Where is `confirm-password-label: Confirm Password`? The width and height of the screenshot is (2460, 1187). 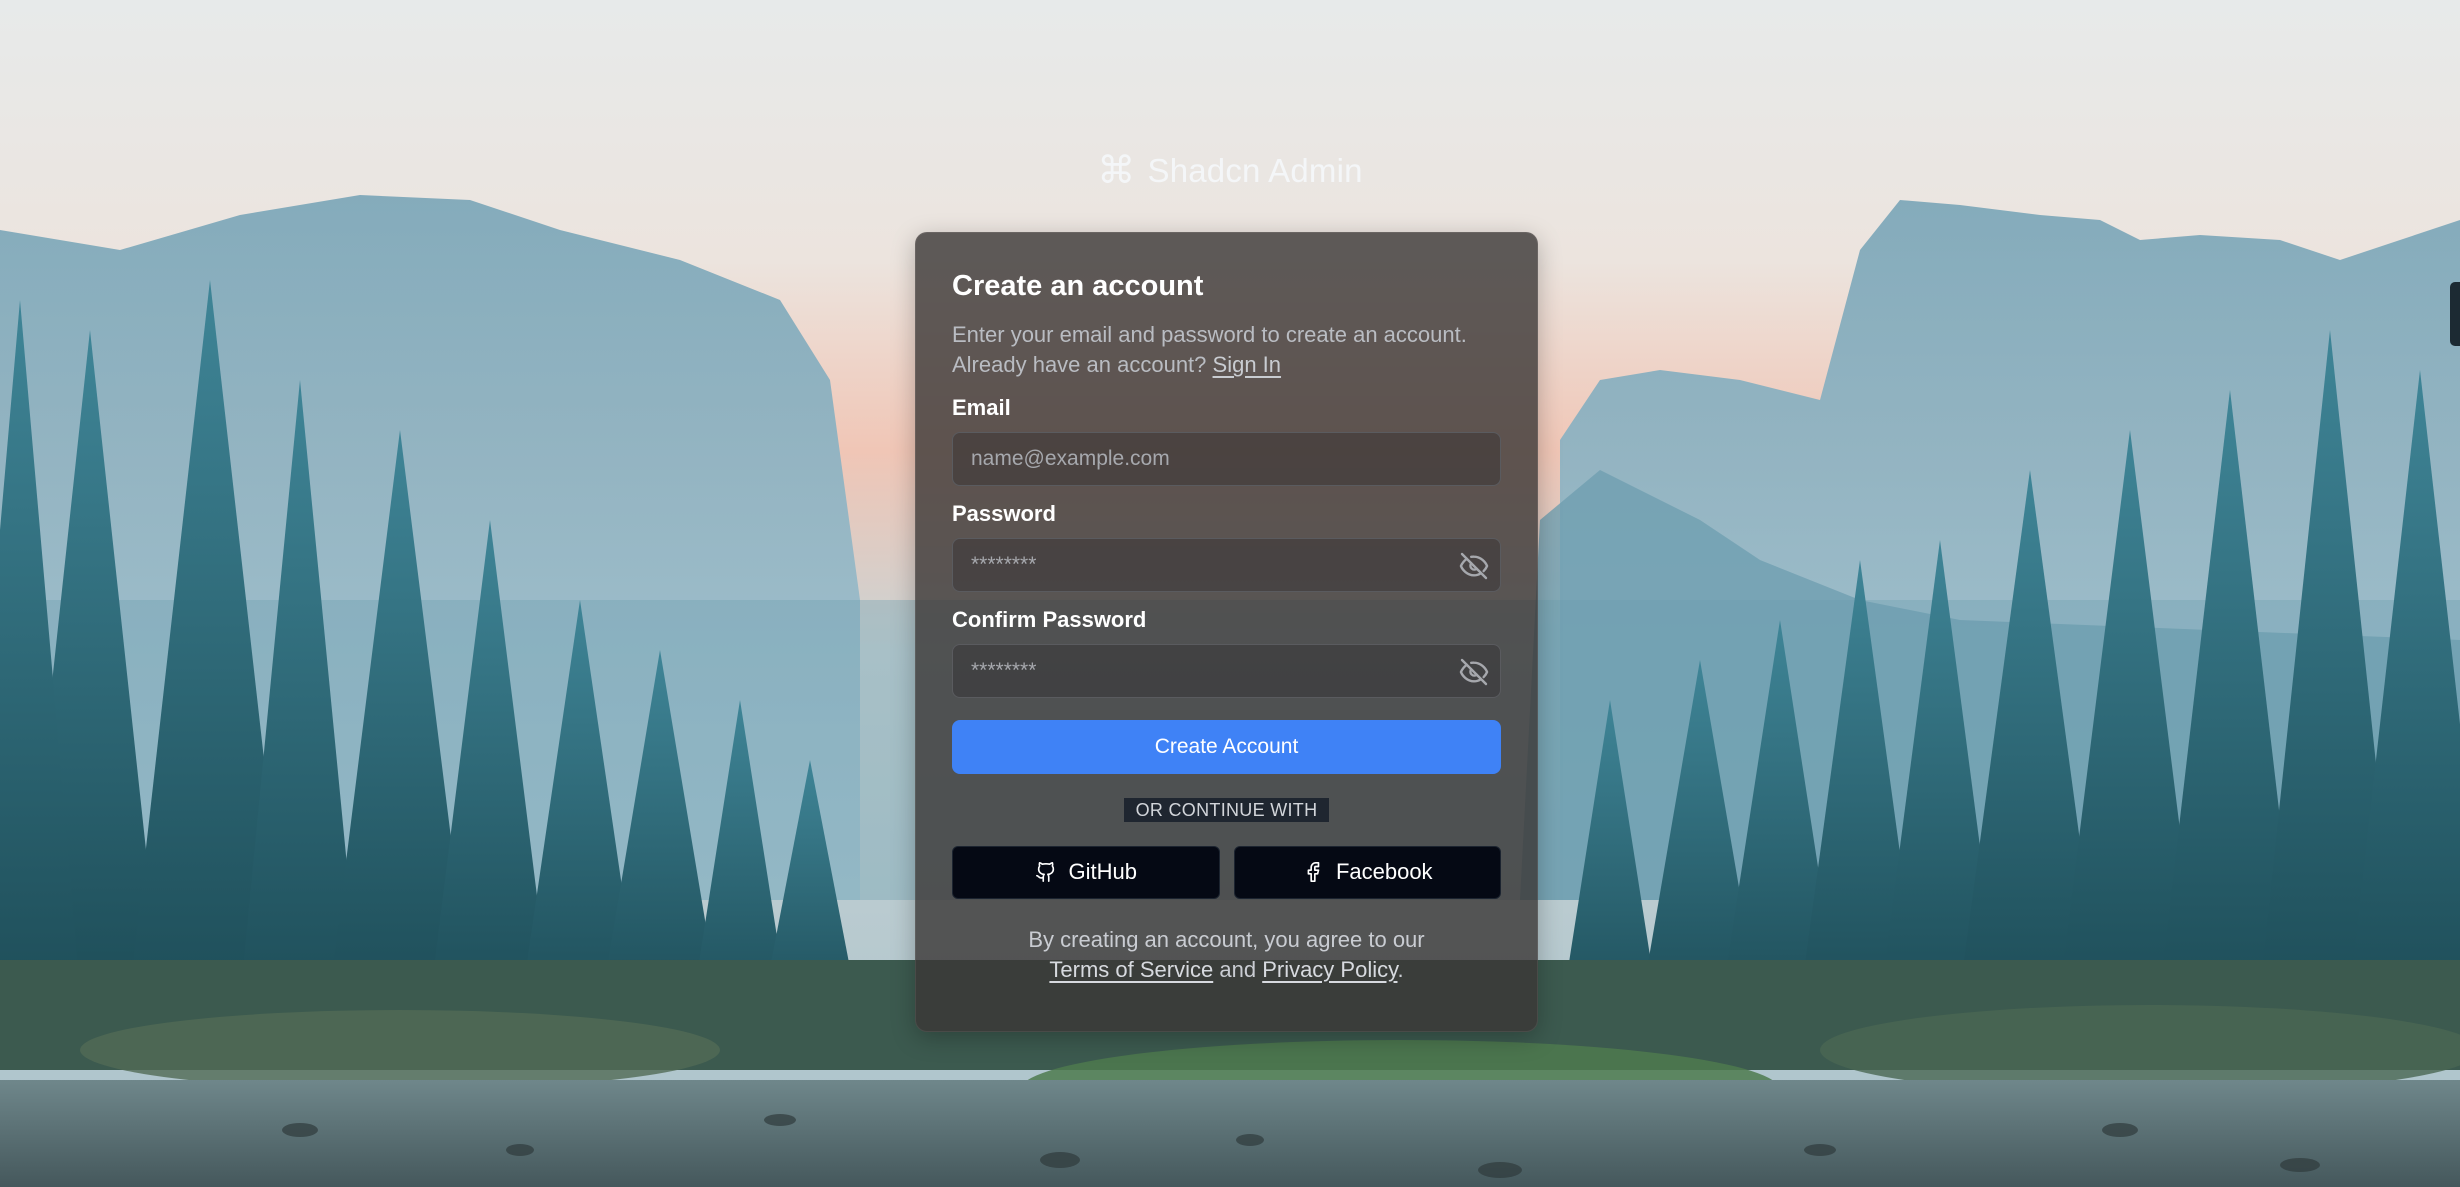 confirm-password-label: Confirm Password is located at coordinates (1049, 619).